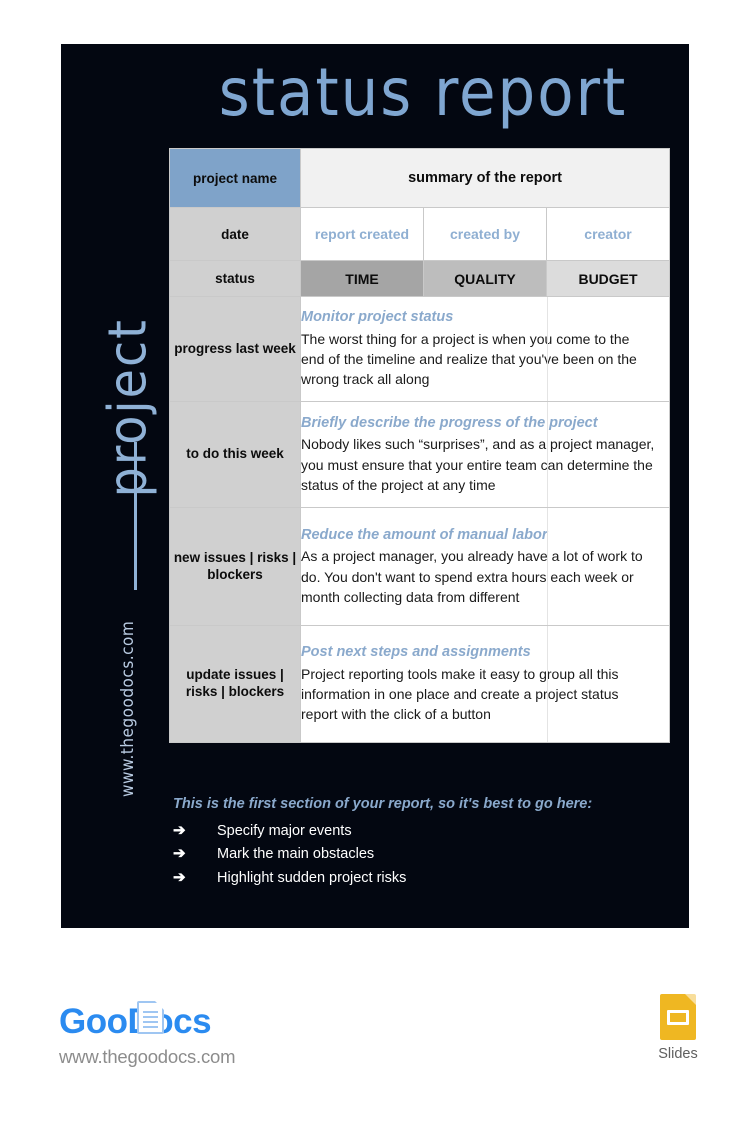  Describe the element at coordinates (296, 854) in the screenshot. I see `list-item-label: Mark the main obstacles` at that location.